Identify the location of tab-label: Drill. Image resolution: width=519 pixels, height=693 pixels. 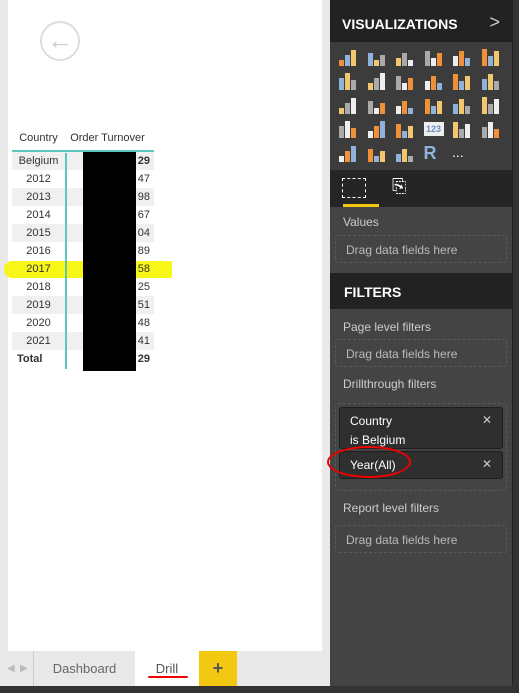
(167, 668).